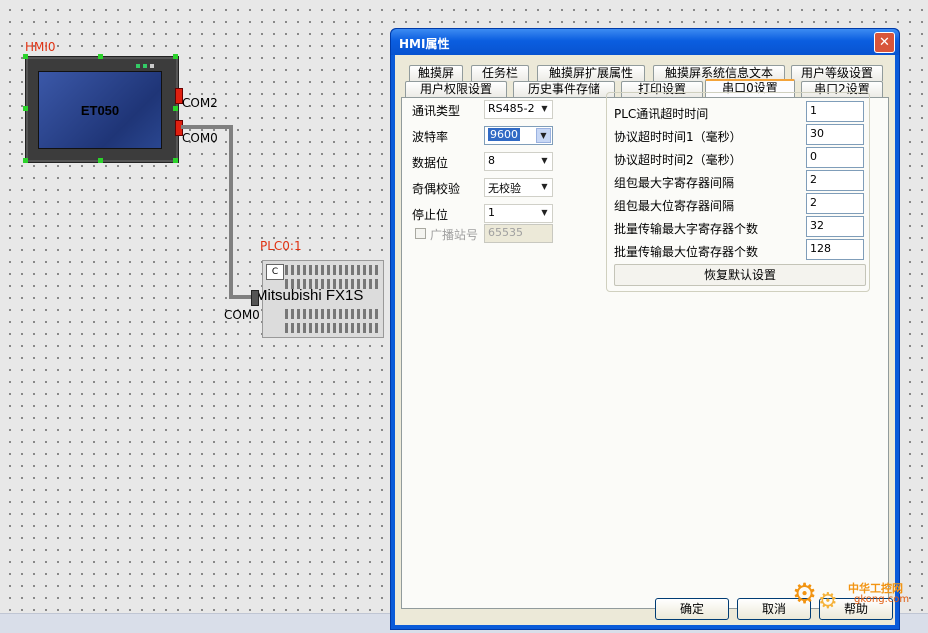 The image size is (928, 633). Describe the element at coordinates (738, 192) in the screenshot. I see `timing-group` at that location.